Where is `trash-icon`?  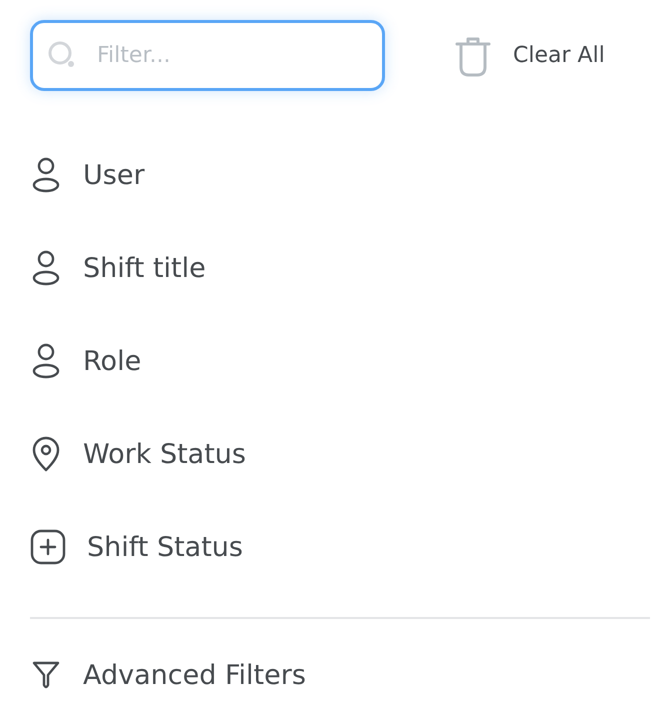
trash-icon is located at coordinates (473, 55).